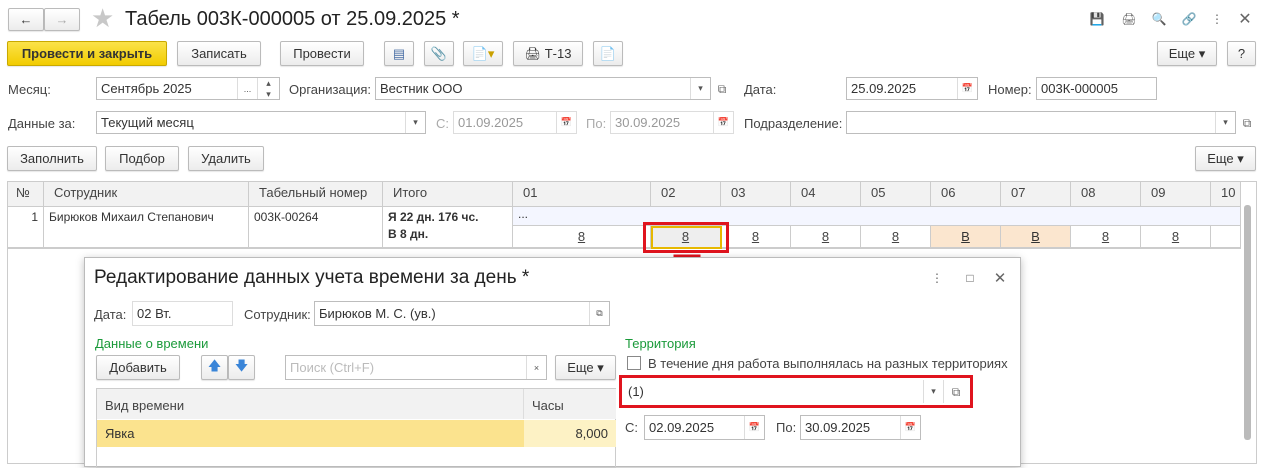 The width and height of the screenshot is (1267, 468). Describe the element at coordinates (1189, 19) in the screenshot. I see `link-icon: 🔗` at that location.